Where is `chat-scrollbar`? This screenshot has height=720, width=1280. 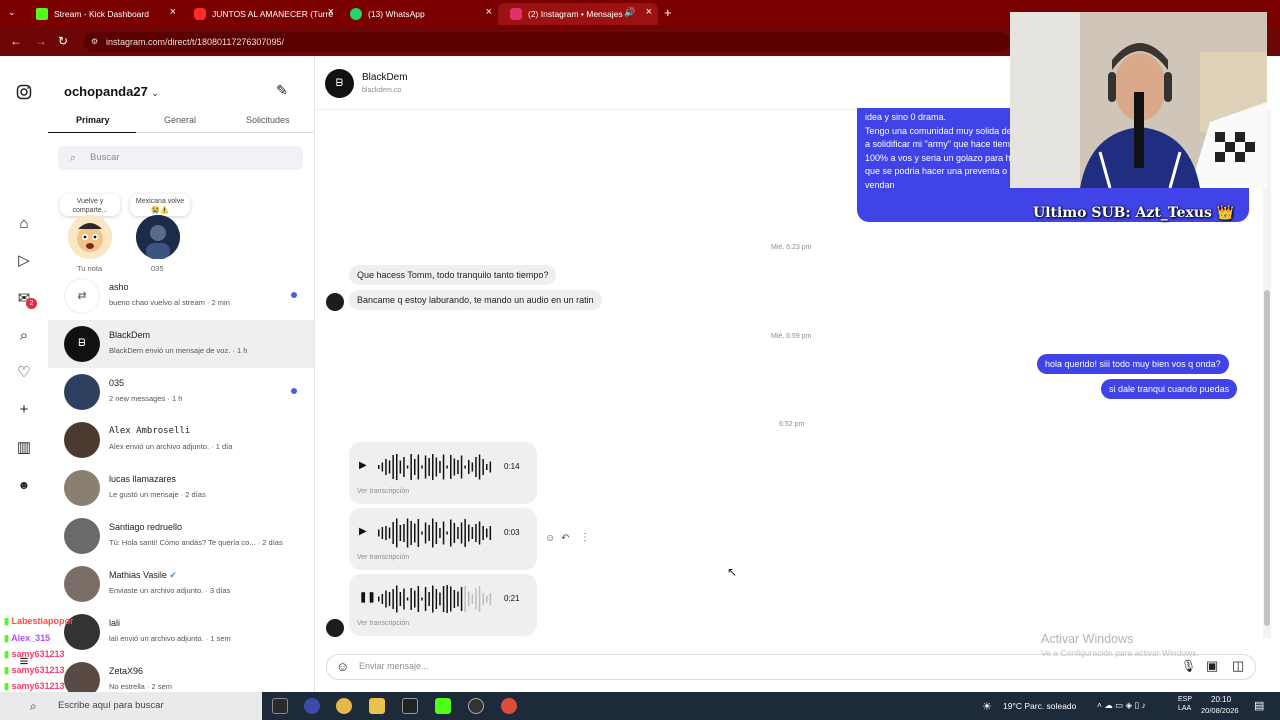 chat-scrollbar is located at coordinates (1267, 374).